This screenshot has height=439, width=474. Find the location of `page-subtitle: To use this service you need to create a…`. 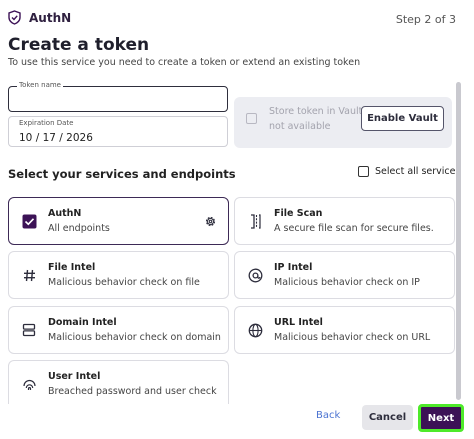

page-subtitle: To use this service you need to create a… is located at coordinates (184, 62).